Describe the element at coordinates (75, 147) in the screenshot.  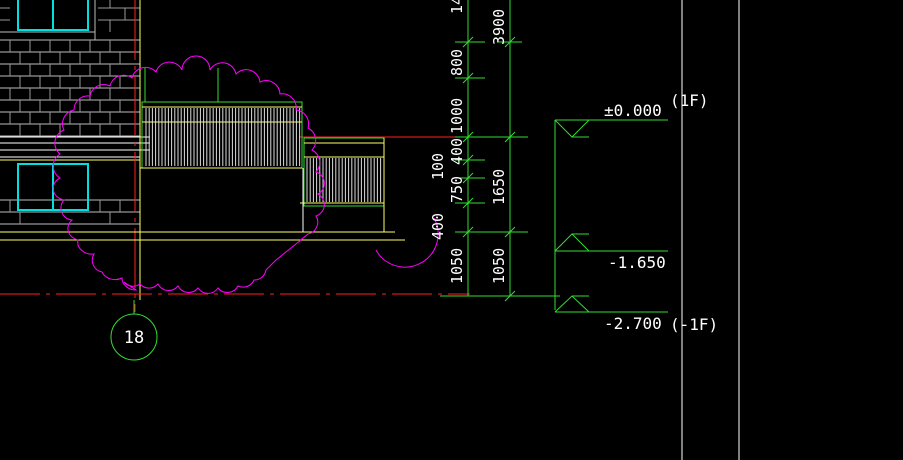
I see `floor-slab` at that location.